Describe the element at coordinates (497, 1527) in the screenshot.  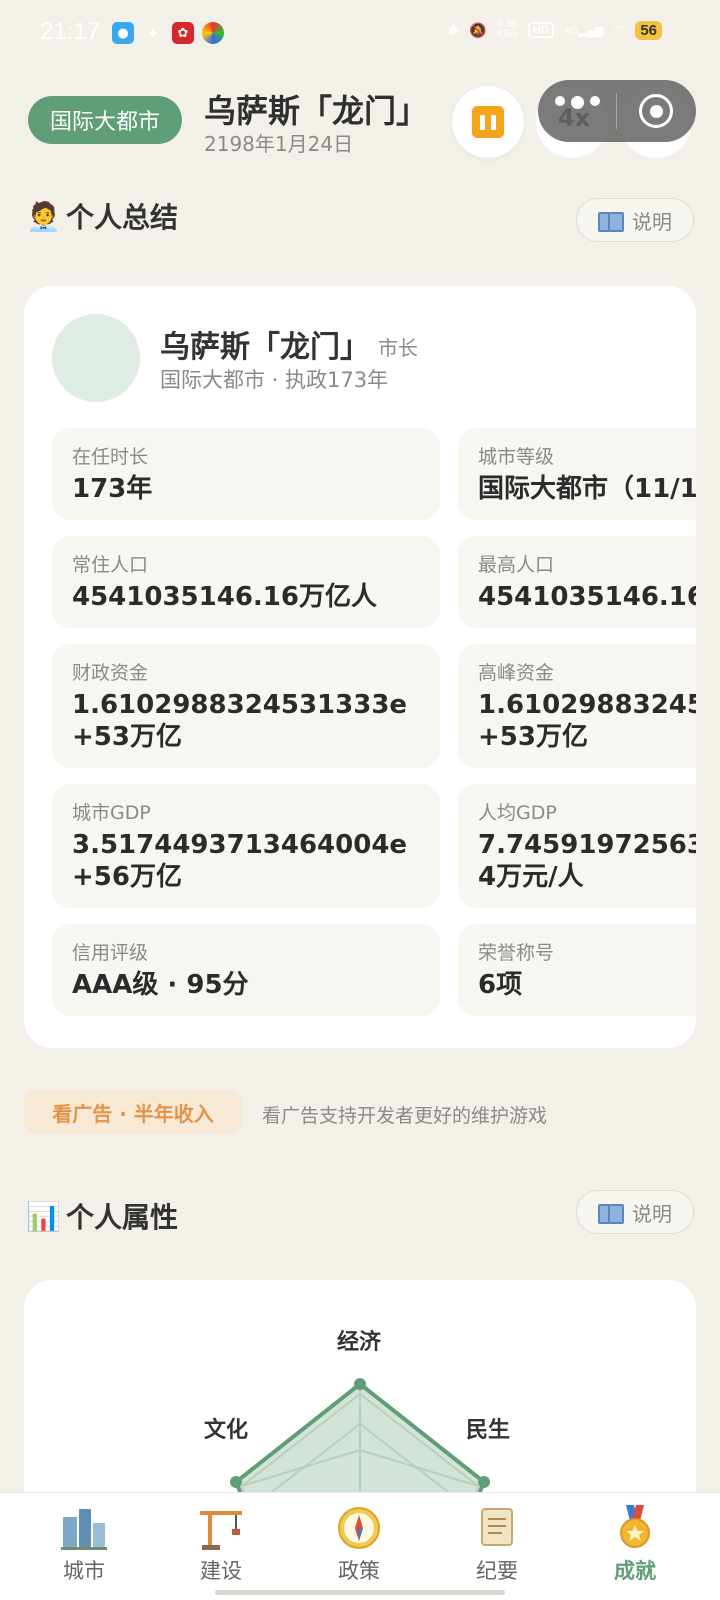
I see `scroll-icon` at that location.